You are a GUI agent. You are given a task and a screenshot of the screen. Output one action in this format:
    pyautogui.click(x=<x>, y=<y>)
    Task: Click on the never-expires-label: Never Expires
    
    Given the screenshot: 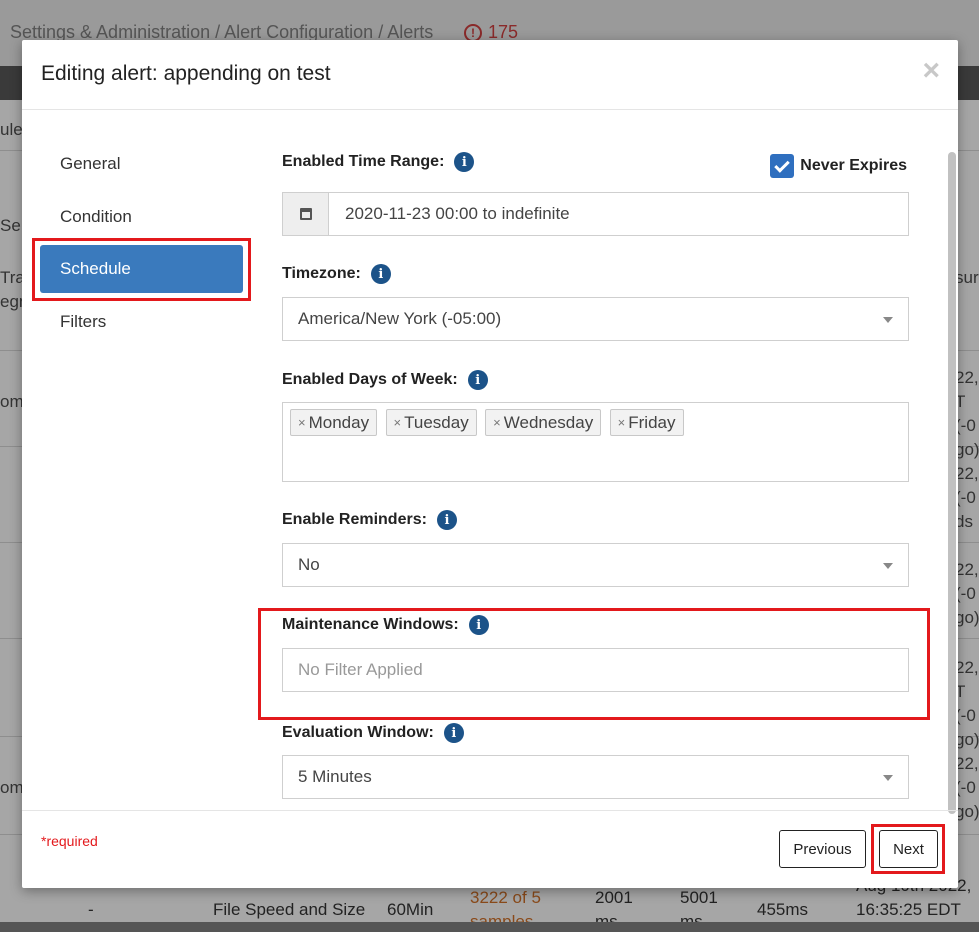 What is the action you would take?
    pyautogui.click(x=853, y=165)
    